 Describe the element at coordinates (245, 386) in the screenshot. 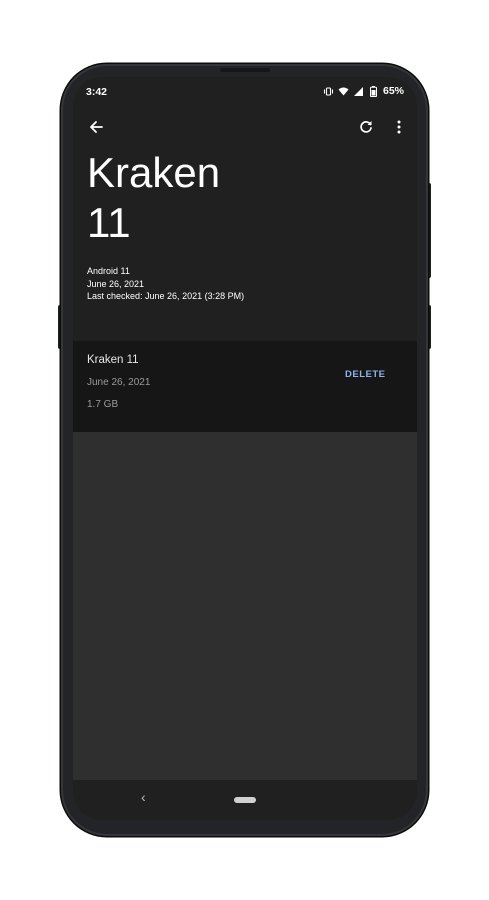

I see `update-item-card: Kraken 11 June 26, 2021 1.7 GB DELETE` at that location.